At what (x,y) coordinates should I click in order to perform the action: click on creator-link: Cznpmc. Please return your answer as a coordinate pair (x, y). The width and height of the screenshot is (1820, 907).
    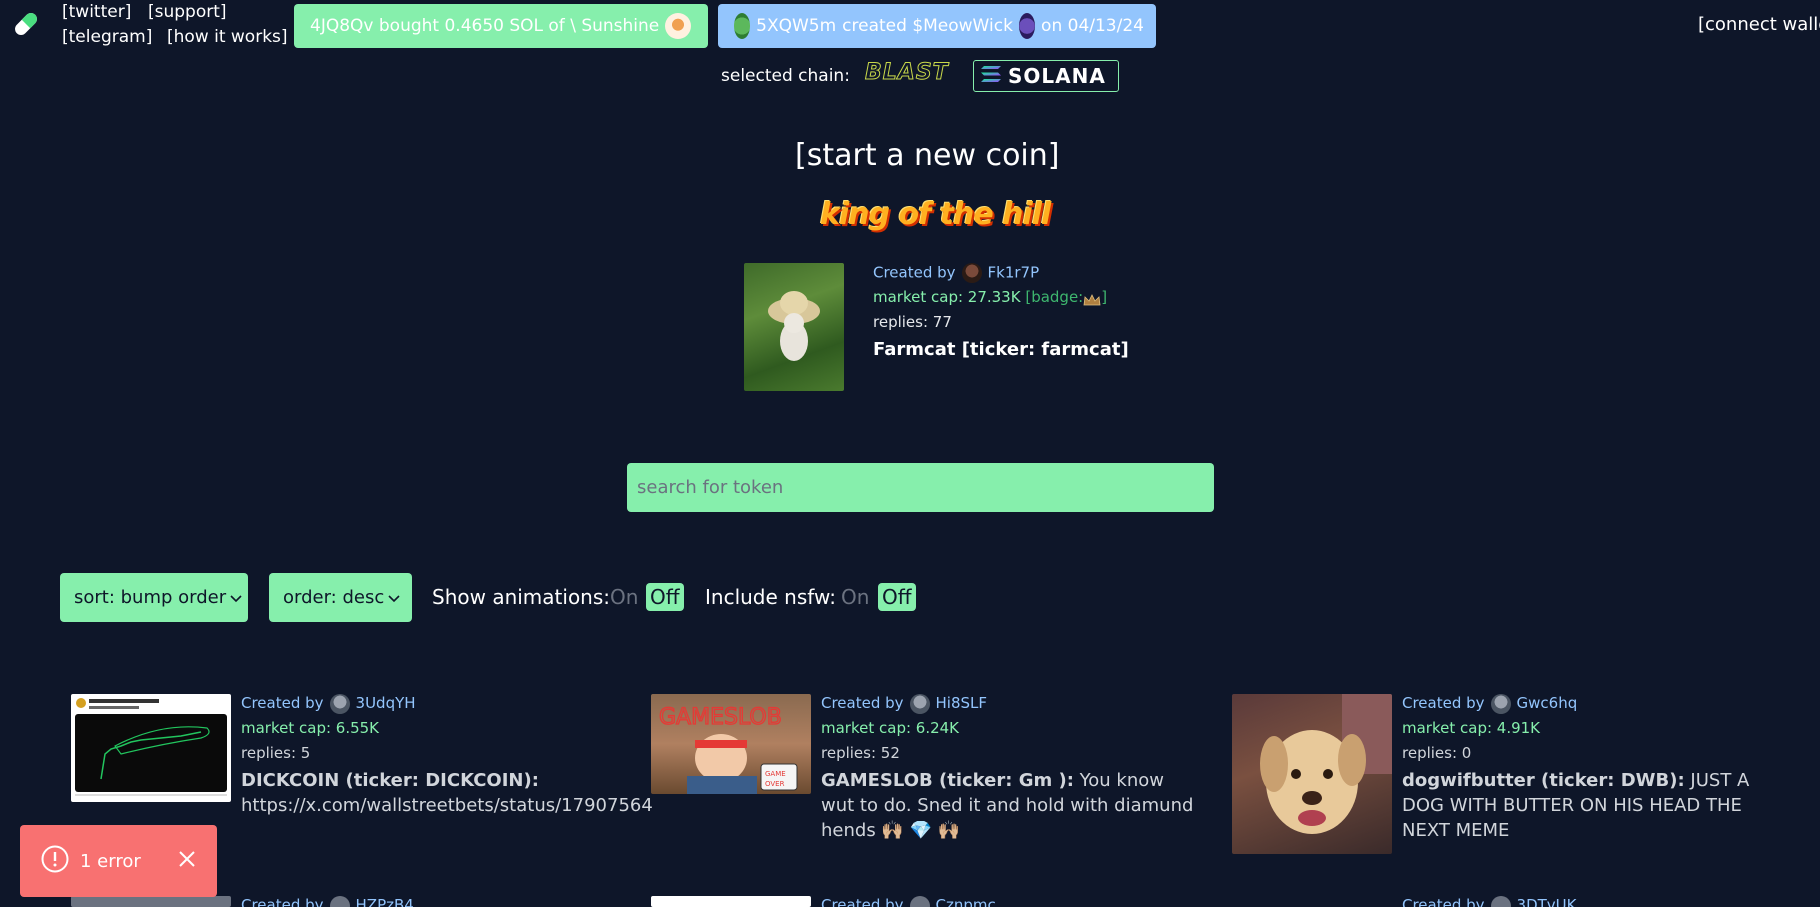
    Looking at the image, I should click on (966, 901).